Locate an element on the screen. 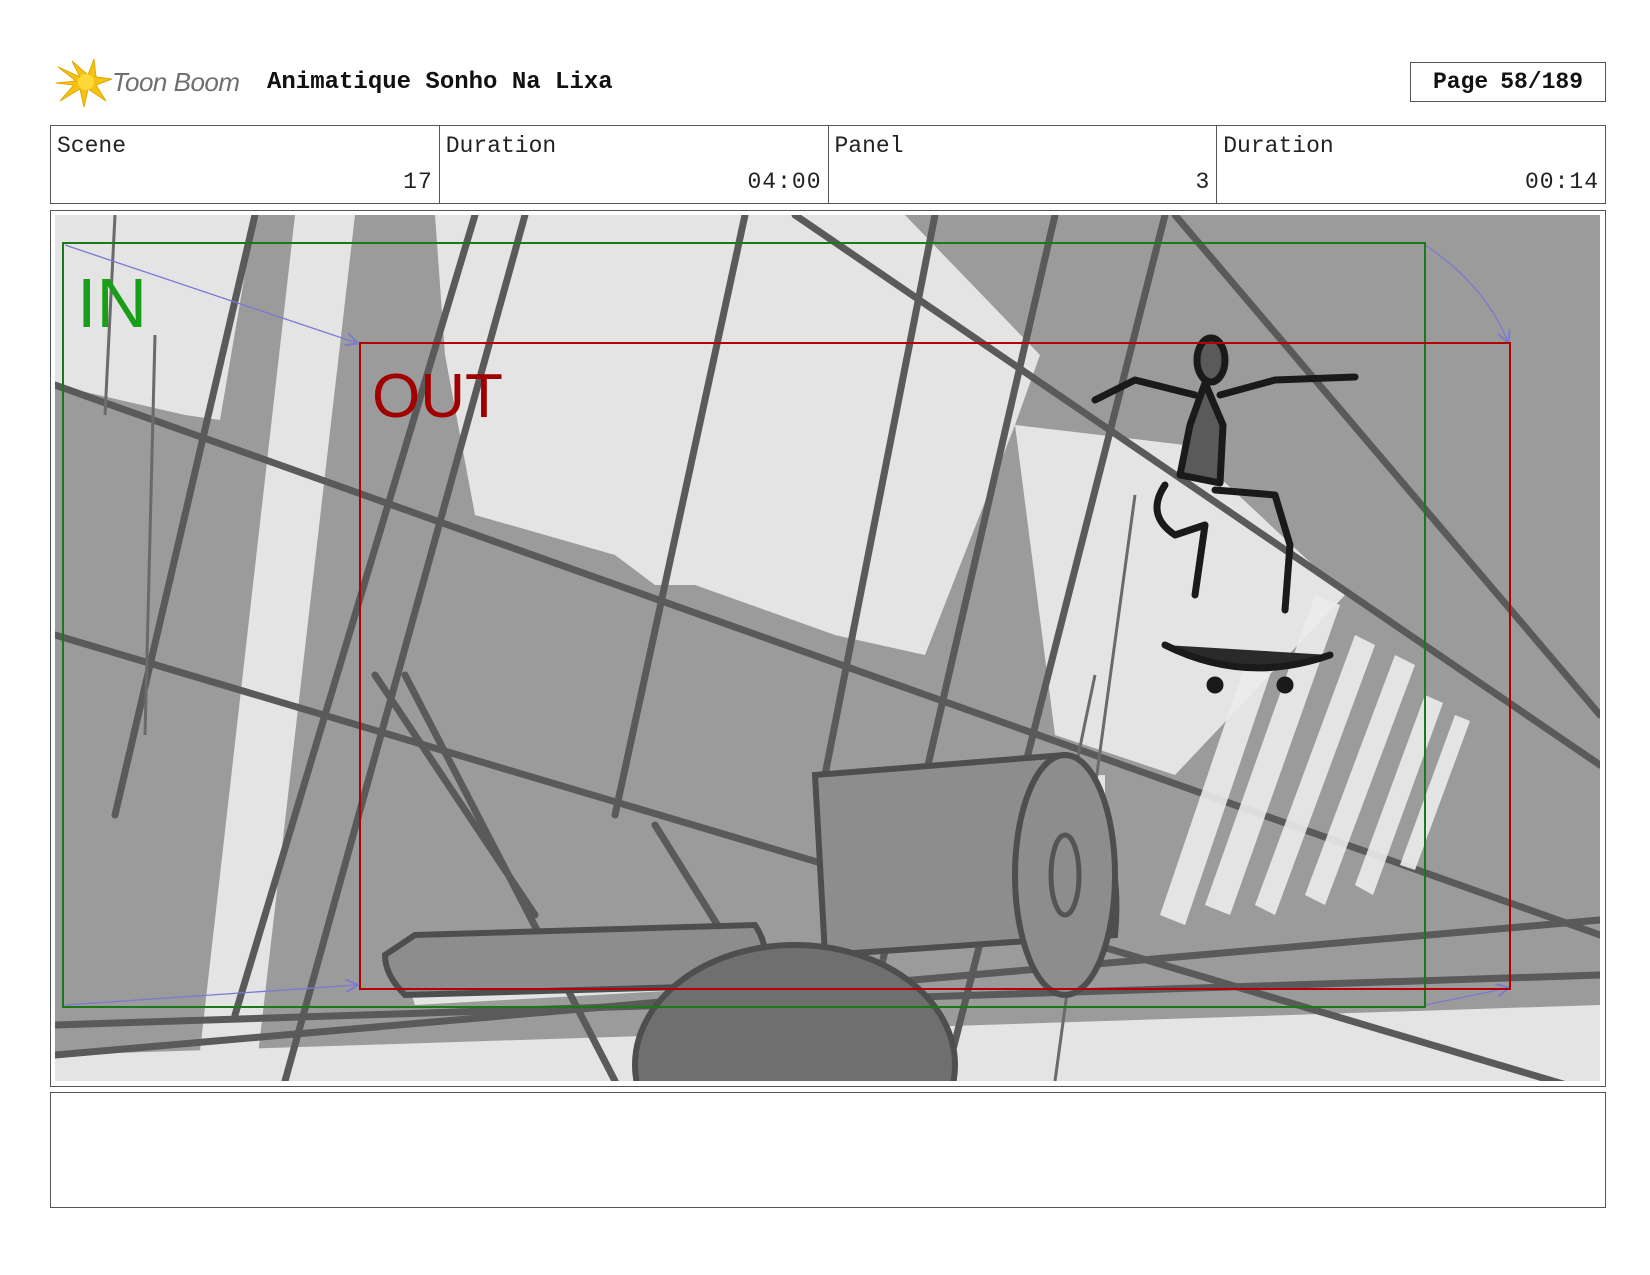 The width and height of the screenshot is (1650, 1275). in-frame-label: IN is located at coordinates (112, 303).